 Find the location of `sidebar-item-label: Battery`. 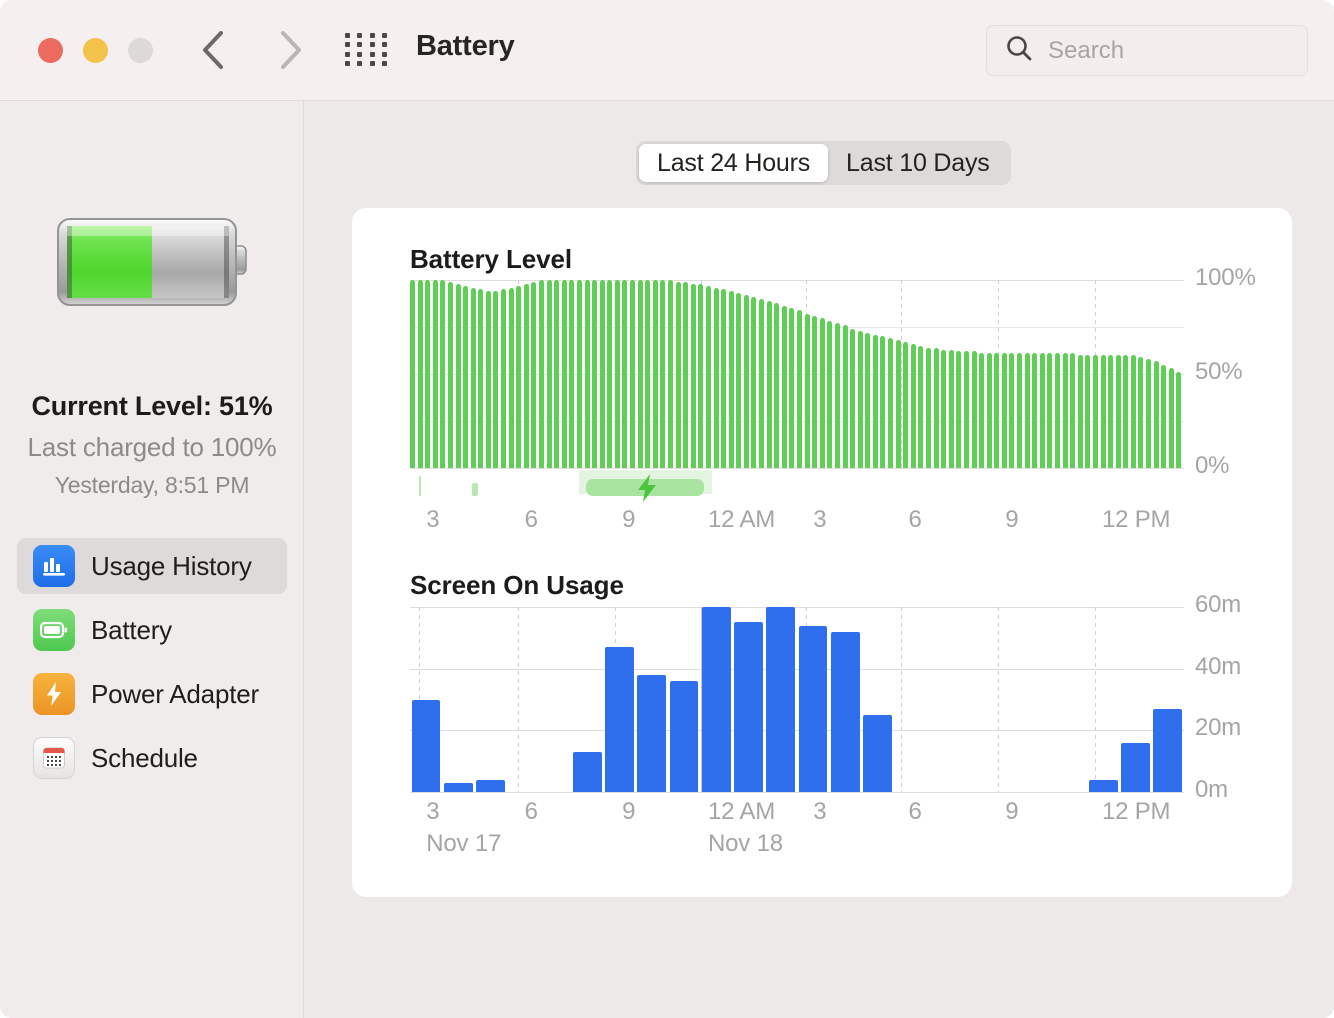

sidebar-item-label: Battery is located at coordinates (131, 629).